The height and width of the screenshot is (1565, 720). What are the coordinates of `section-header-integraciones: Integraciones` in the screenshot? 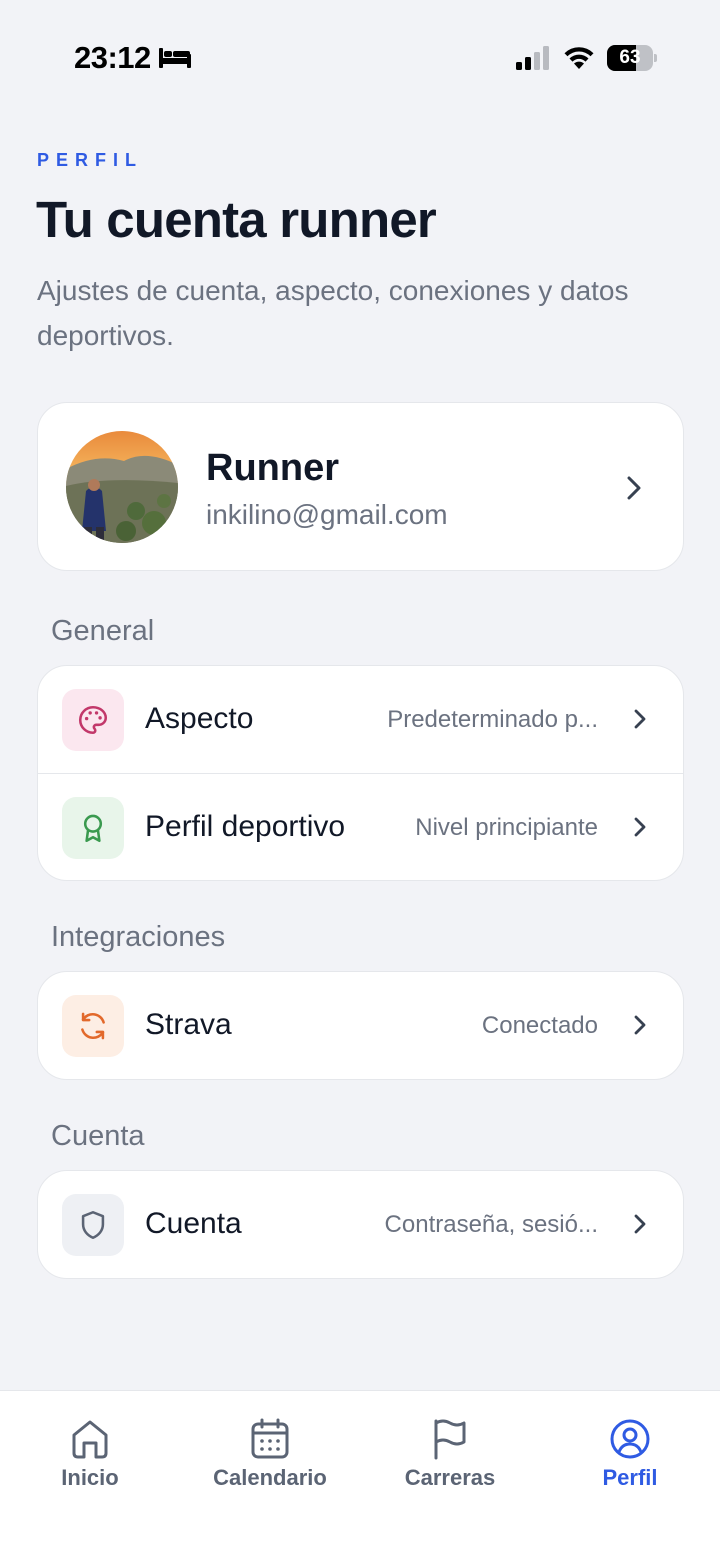 It's located at (138, 937).